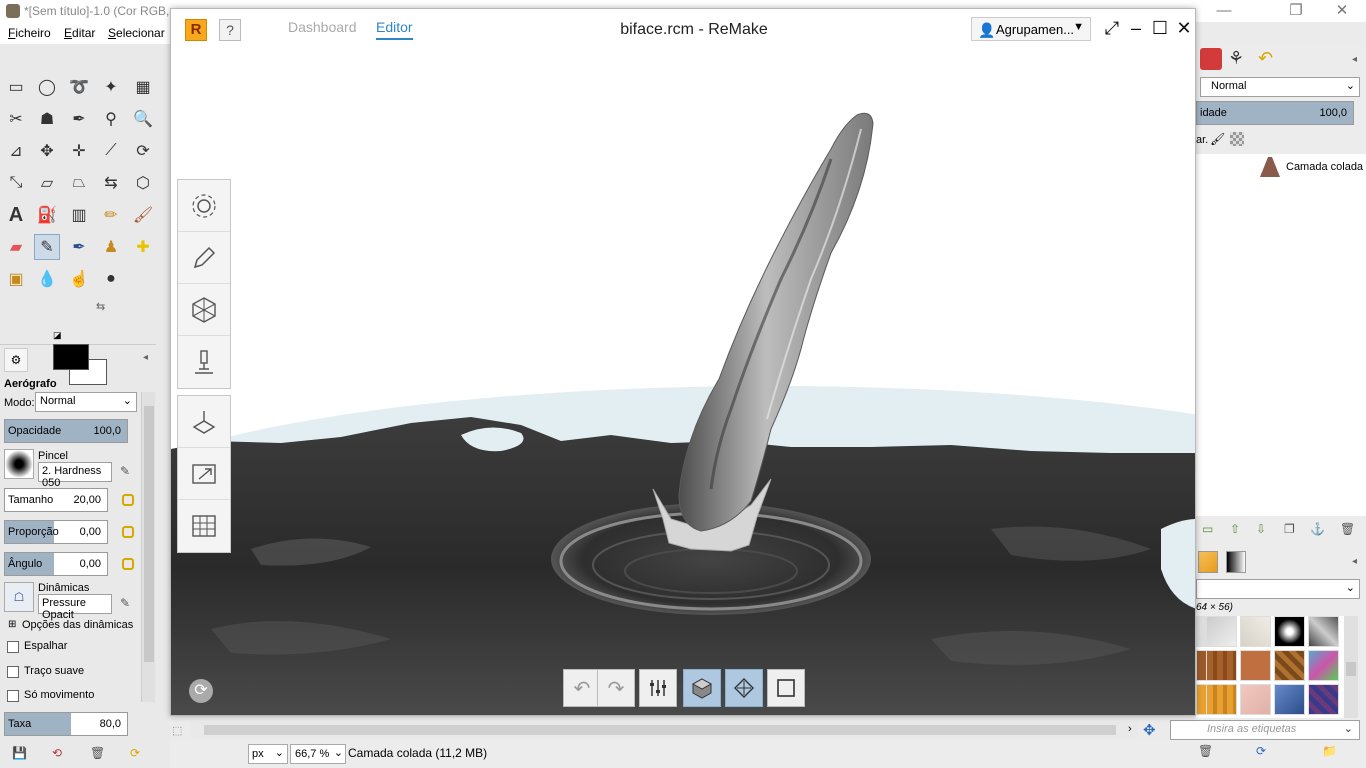 The width and height of the screenshot is (1366, 768). What do you see at coordinates (111, 279) in the screenshot?
I see `dodge-burn-icon: ●` at bounding box center [111, 279].